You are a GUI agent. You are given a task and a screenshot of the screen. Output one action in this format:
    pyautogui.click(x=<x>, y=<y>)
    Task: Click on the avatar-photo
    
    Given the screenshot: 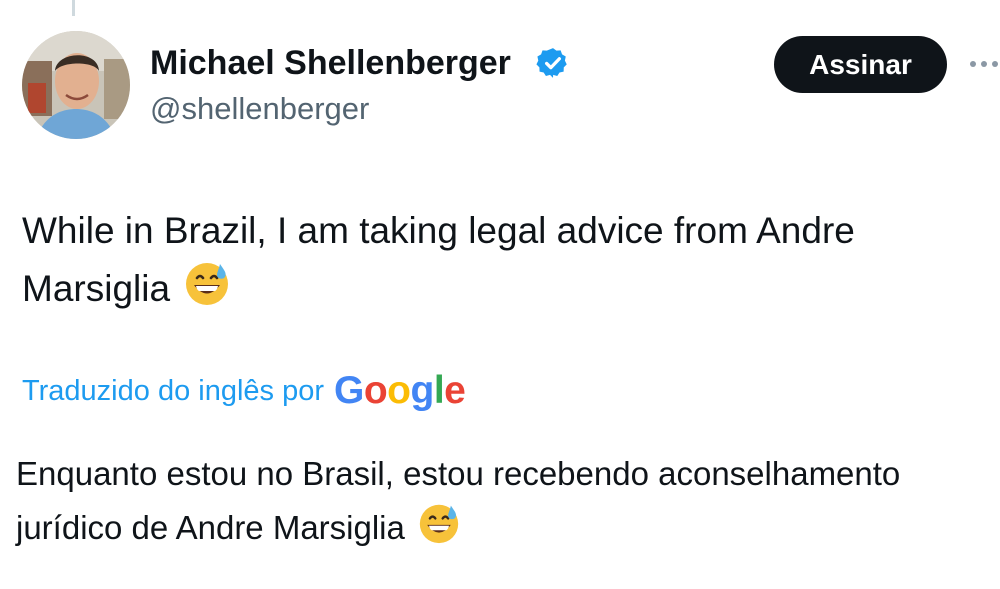 What is the action you would take?
    pyautogui.click(x=76, y=85)
    